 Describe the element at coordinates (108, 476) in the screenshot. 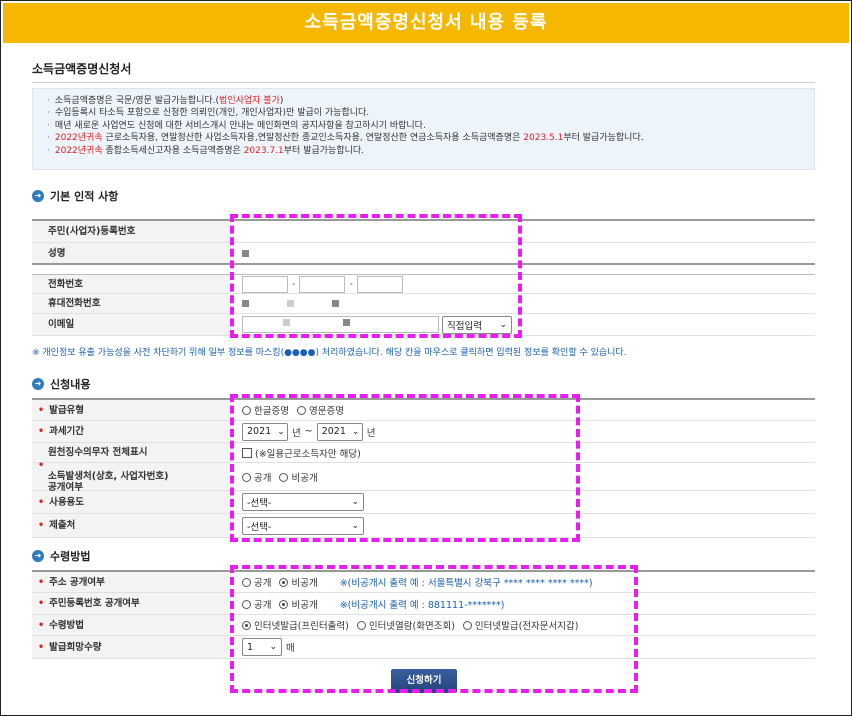

I see `disclose-label-line-1: 소득발생처(상호, 사업자번호)` at that location.